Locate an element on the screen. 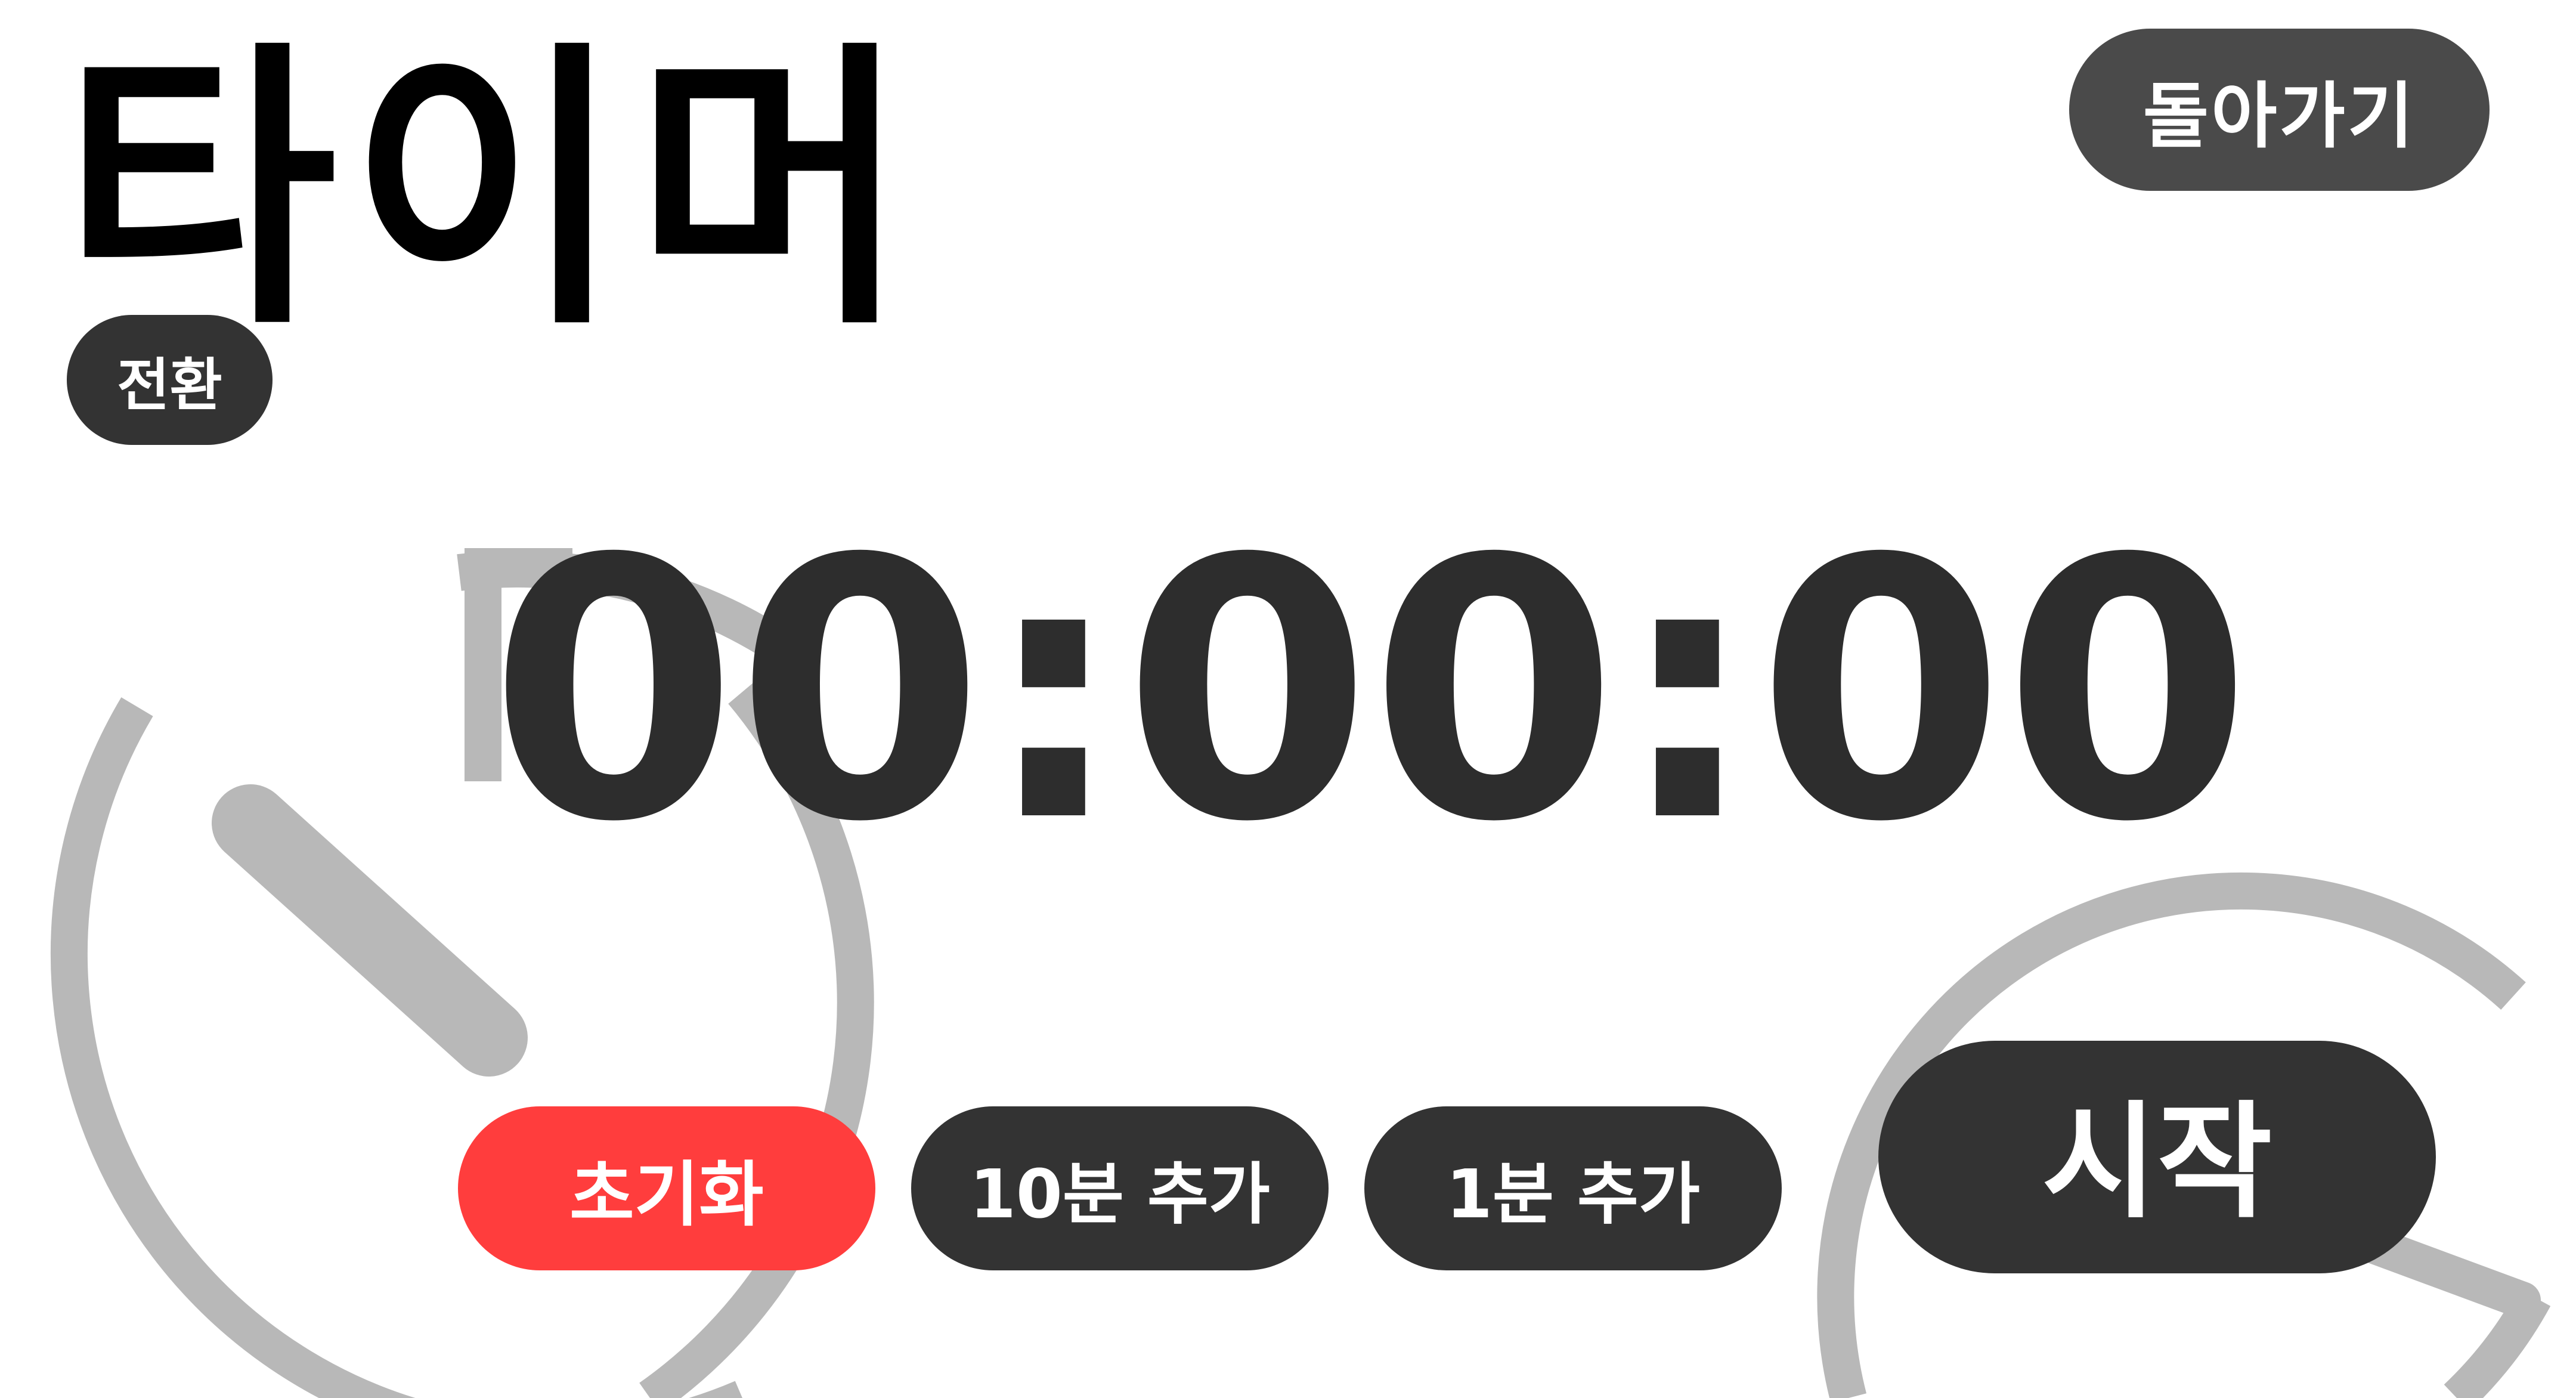 The image size is (2576, 1398). stopwatch-left-hand is located at coordinates (370, 931).